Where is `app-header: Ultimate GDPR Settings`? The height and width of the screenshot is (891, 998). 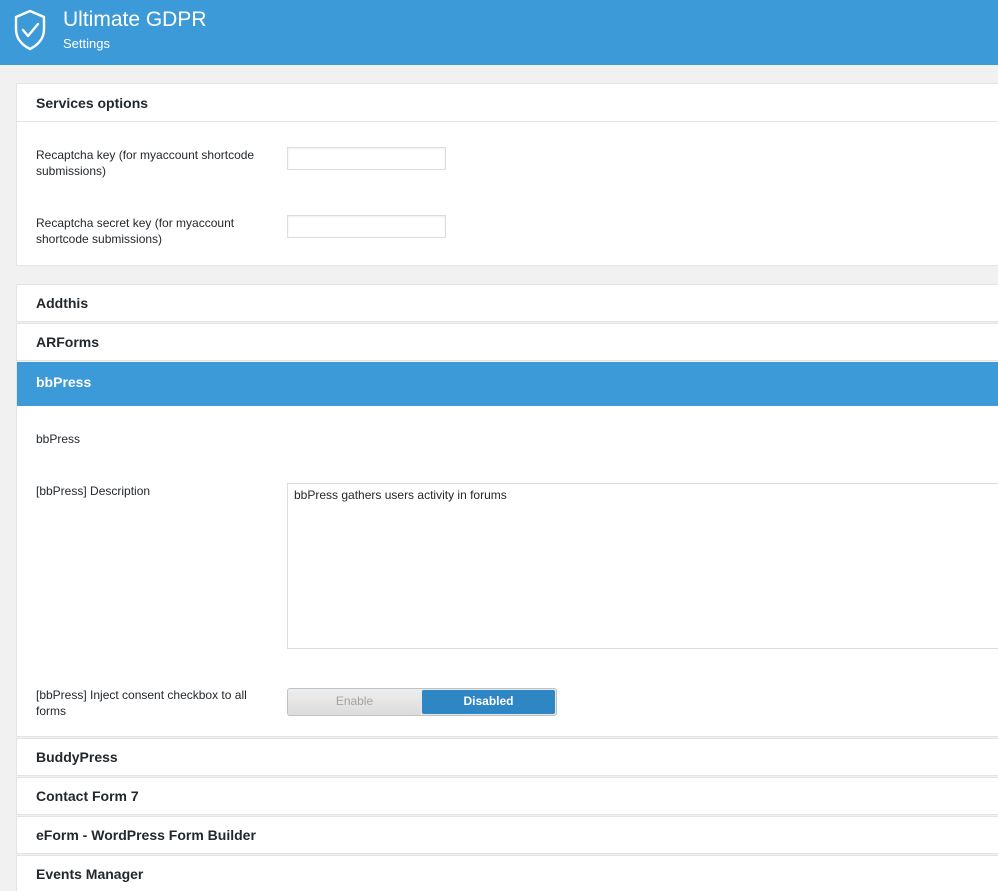
app-header: Ultimate GDPR Settings is located at coordinates (499, 32).